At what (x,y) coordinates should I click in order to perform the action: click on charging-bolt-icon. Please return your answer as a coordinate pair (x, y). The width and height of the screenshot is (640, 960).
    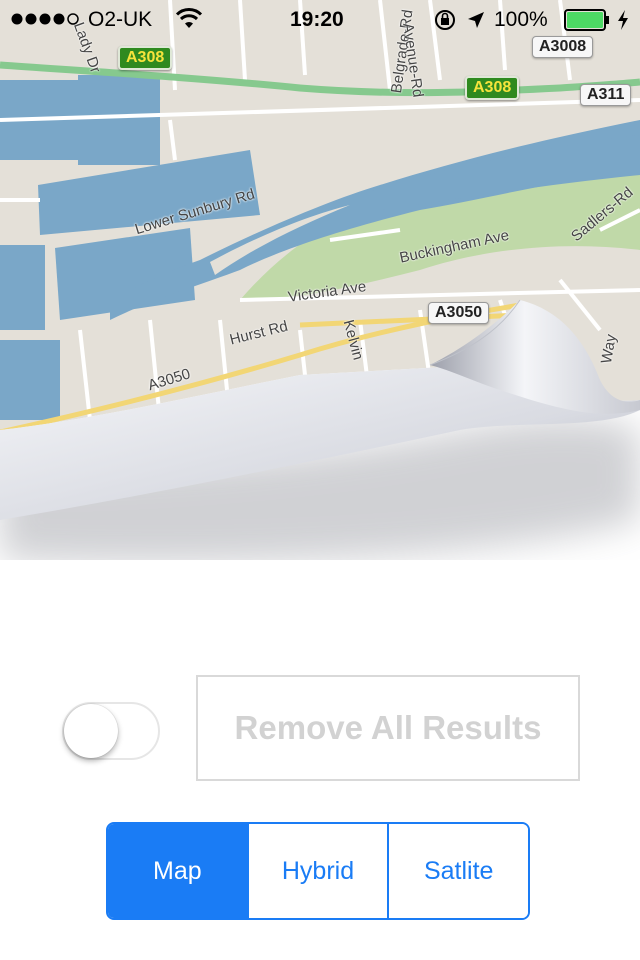
    Looking at the image, I should click on (623, 23).